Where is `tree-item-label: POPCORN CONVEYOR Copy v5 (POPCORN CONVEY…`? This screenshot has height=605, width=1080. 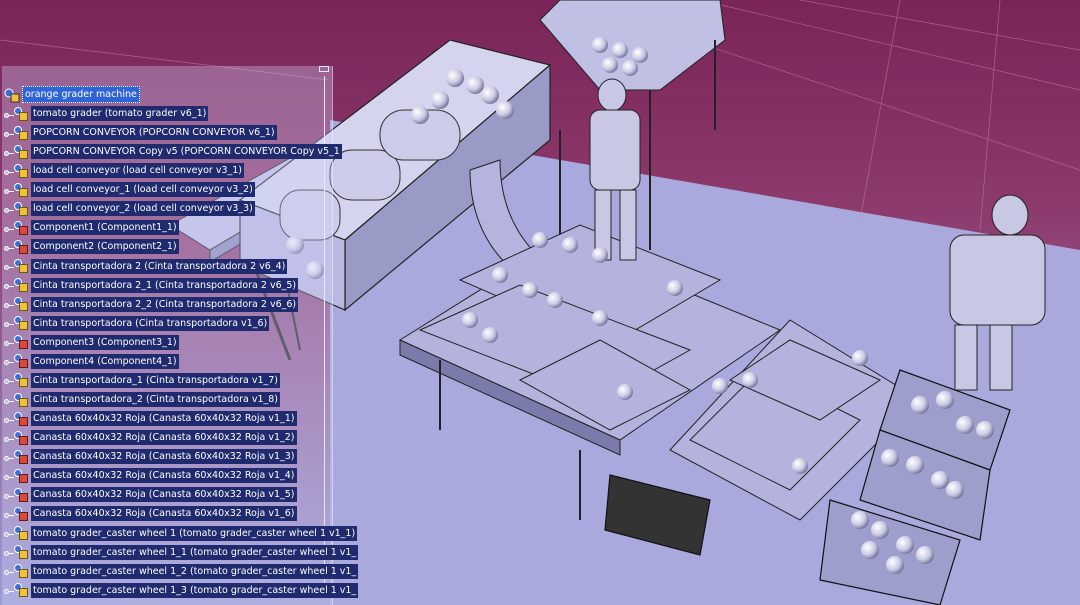
tree-item-label: POPCORN CONVEYOR Copy v5 (POPCORN CONVEY… is located at coordinates (186, 152).